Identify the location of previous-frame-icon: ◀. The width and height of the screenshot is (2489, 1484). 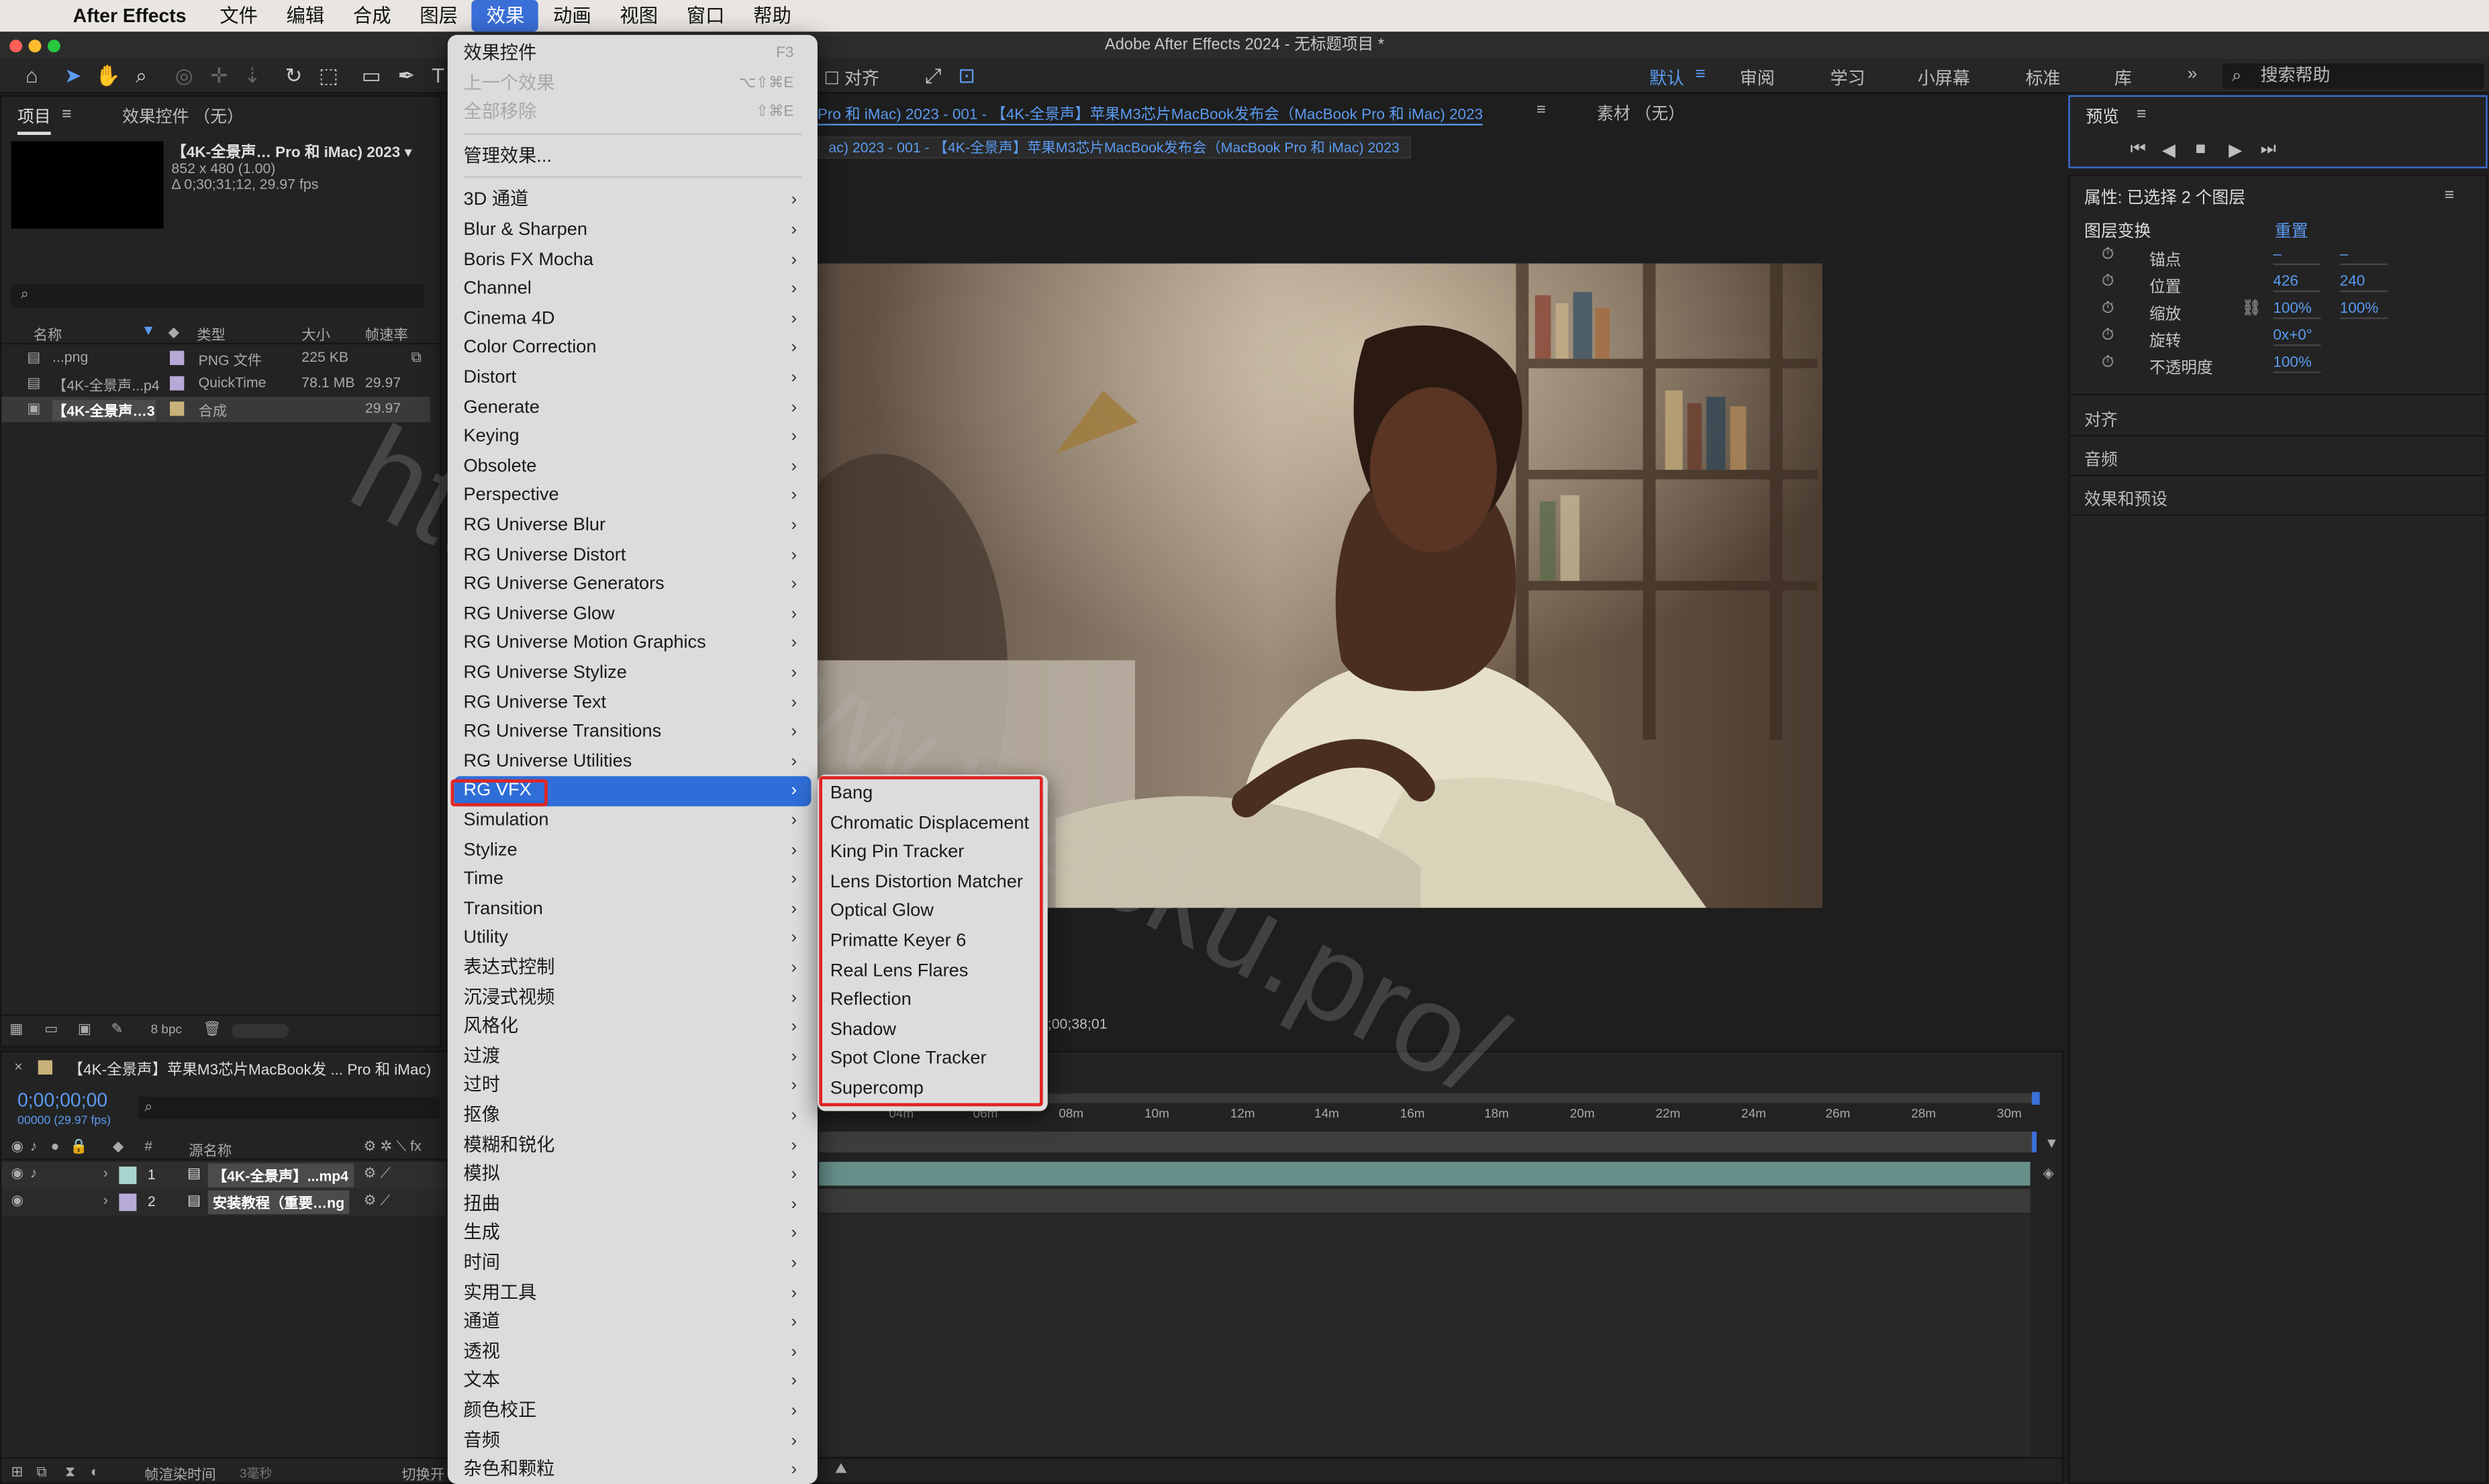
(2169, 150).